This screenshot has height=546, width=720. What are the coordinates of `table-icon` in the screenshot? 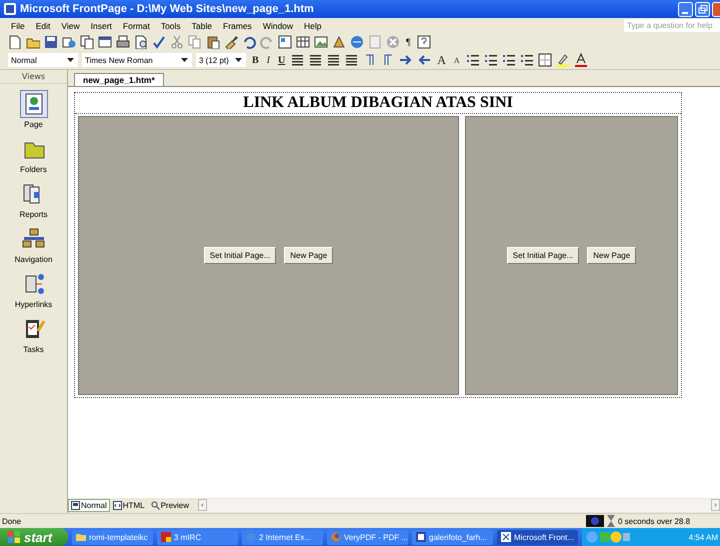 It's located at (303, 42).